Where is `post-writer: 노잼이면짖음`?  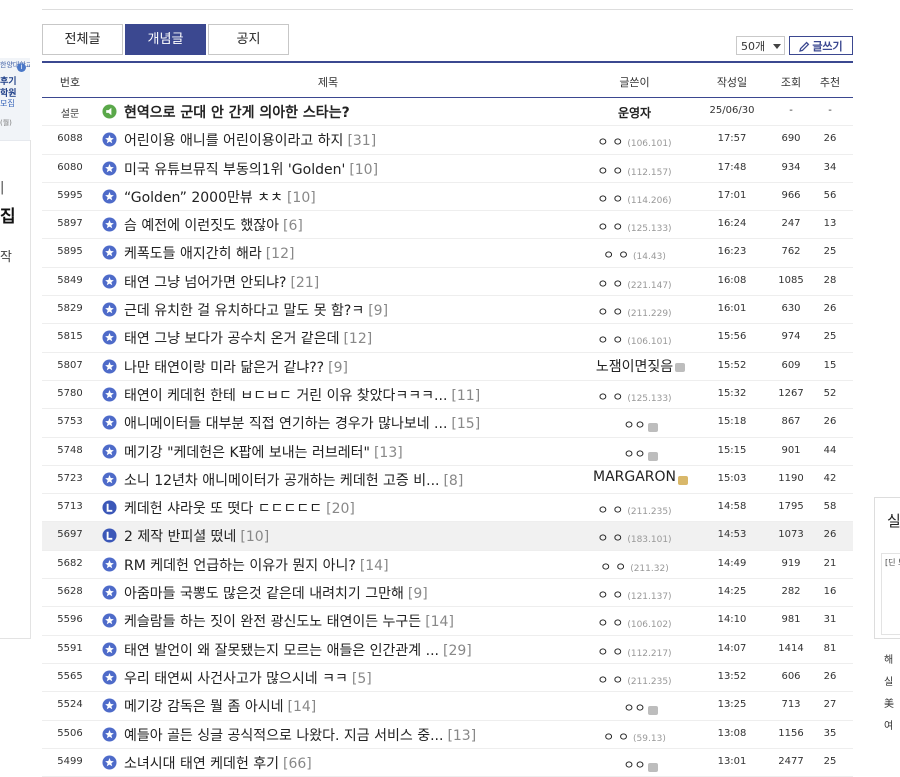 post-writer: 노잼이면짖음 is located at coordinates (634, 366).